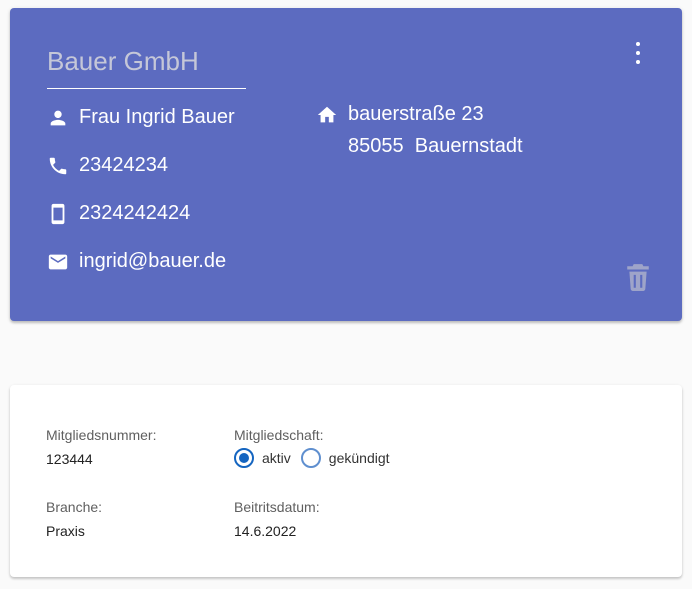 The image size is (692, 589). What do you see at coordinates (58, 118) in the screenshot?
I see `person-icon` at bounding box center [58, 118].